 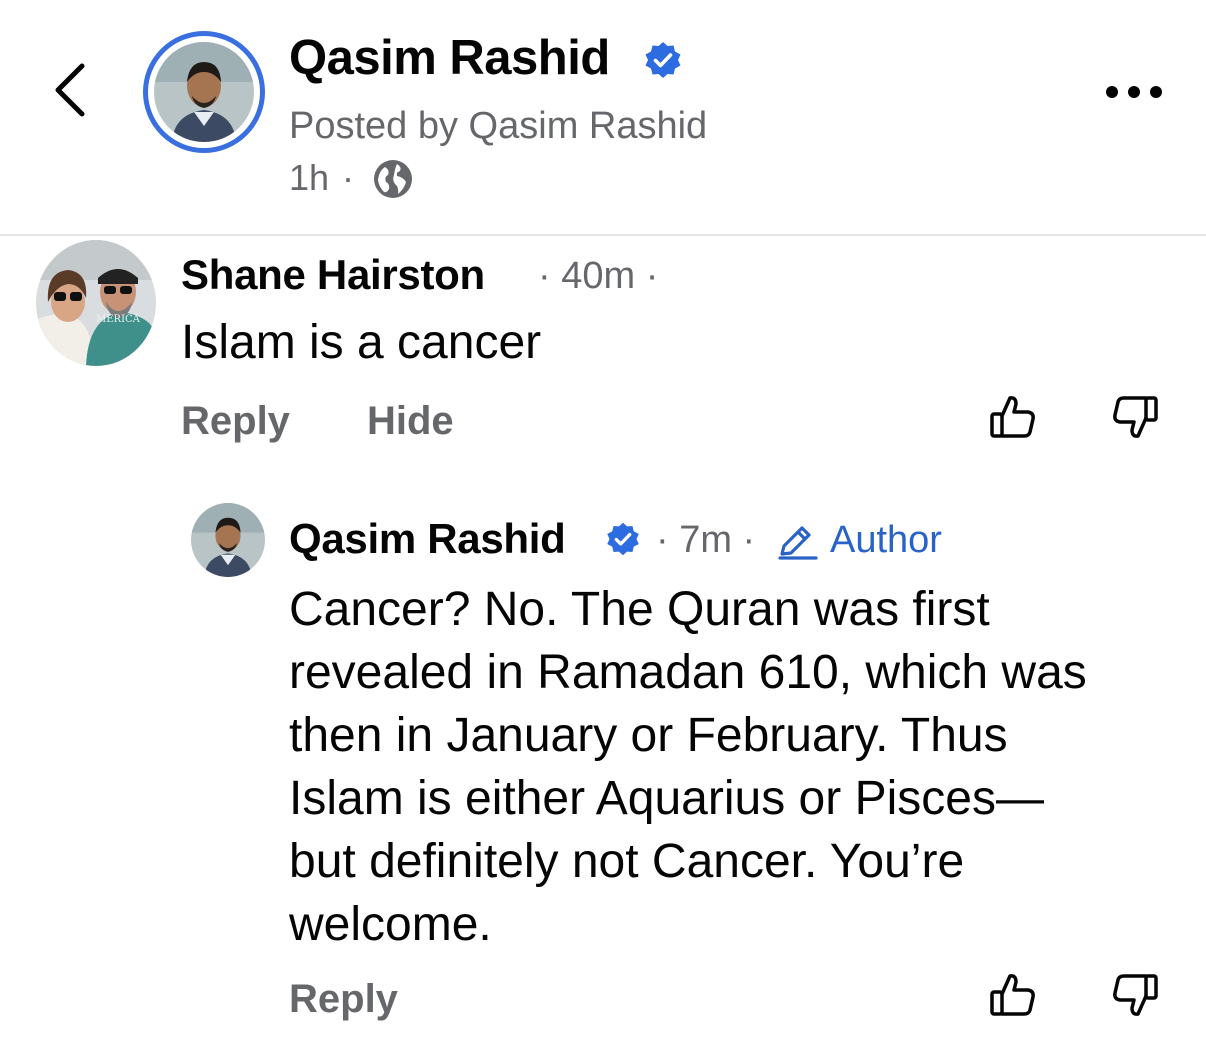 I want to click on more-options-button, so click(x=1134, y=92).